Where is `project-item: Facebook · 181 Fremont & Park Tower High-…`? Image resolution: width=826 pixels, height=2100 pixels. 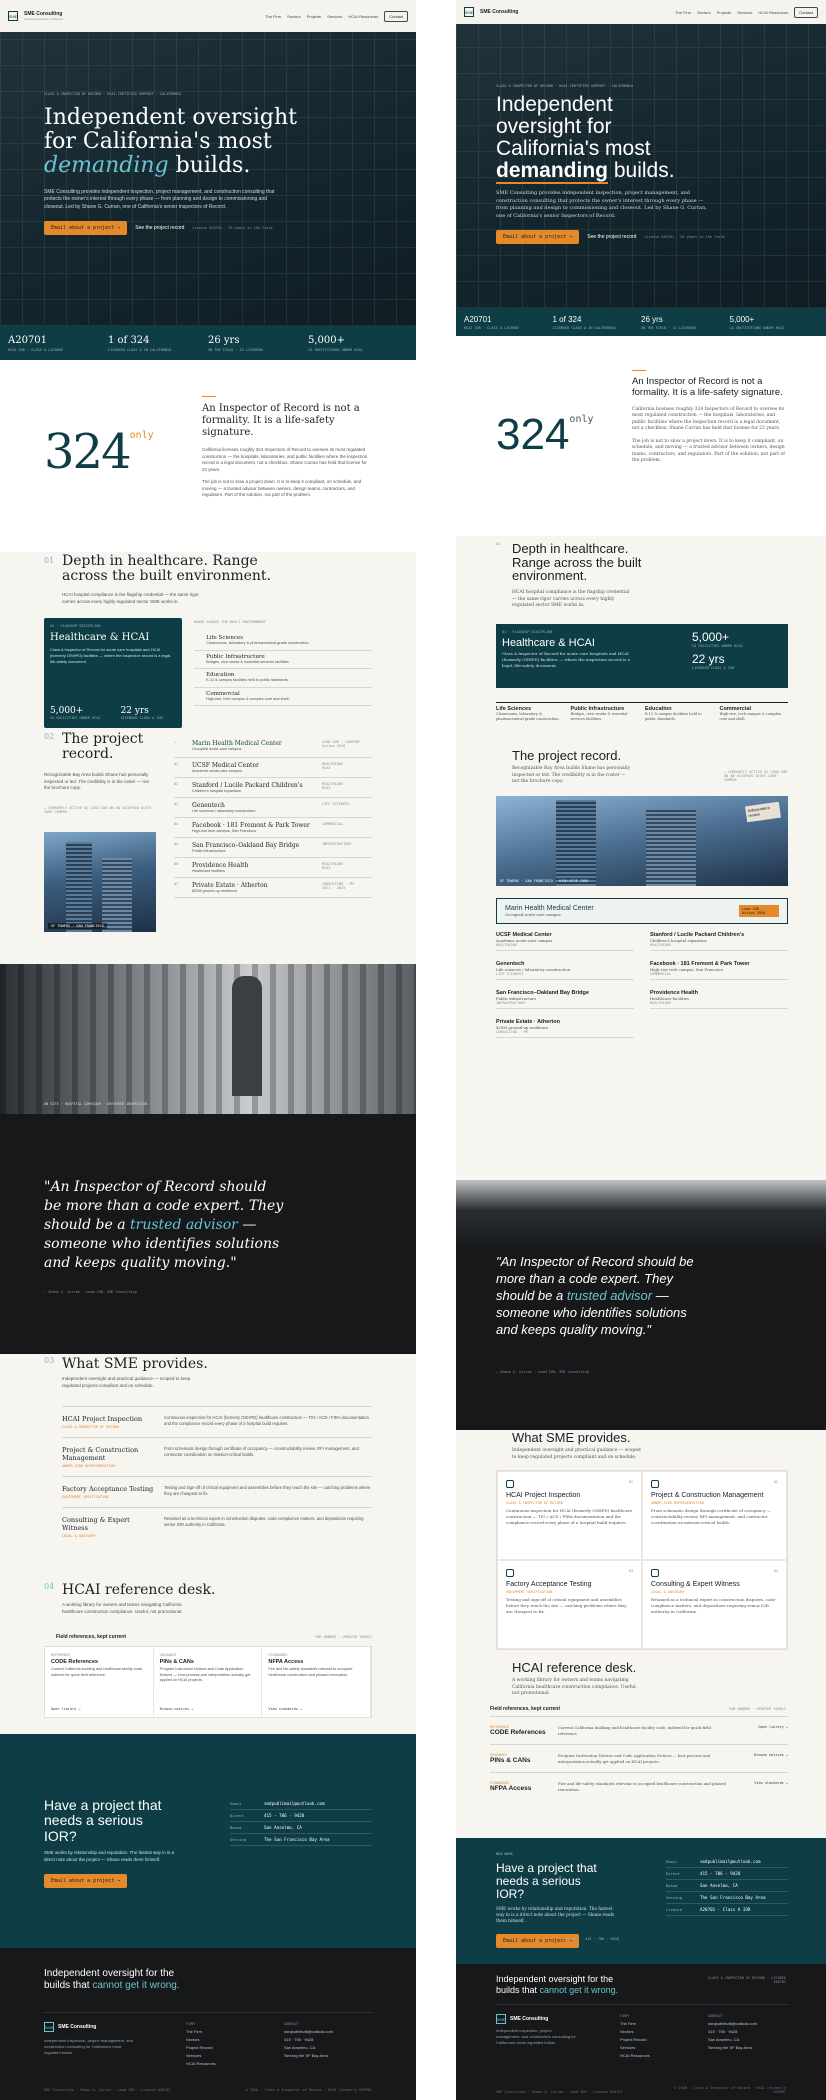
project-item: Facebook · 181 Fremont & Park Tower High-… is located at coordinates (719, 970).